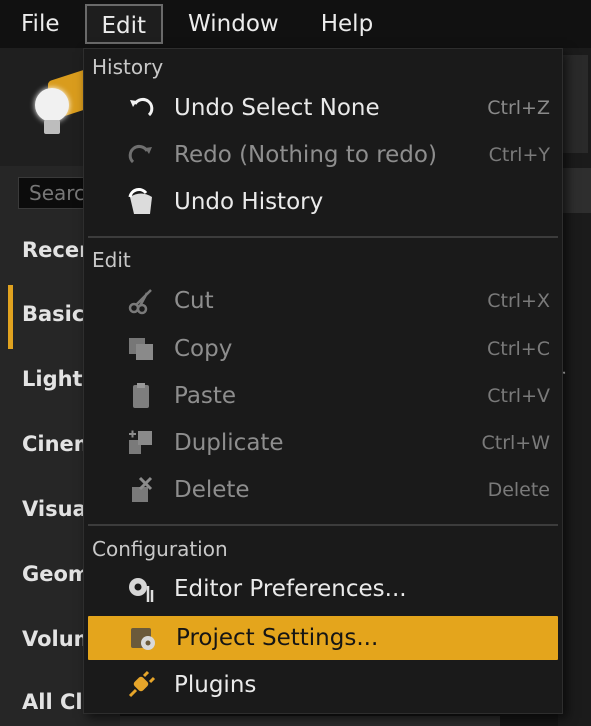  I want to click on menu-item-undo-history: Undo History, so click(323, 202).